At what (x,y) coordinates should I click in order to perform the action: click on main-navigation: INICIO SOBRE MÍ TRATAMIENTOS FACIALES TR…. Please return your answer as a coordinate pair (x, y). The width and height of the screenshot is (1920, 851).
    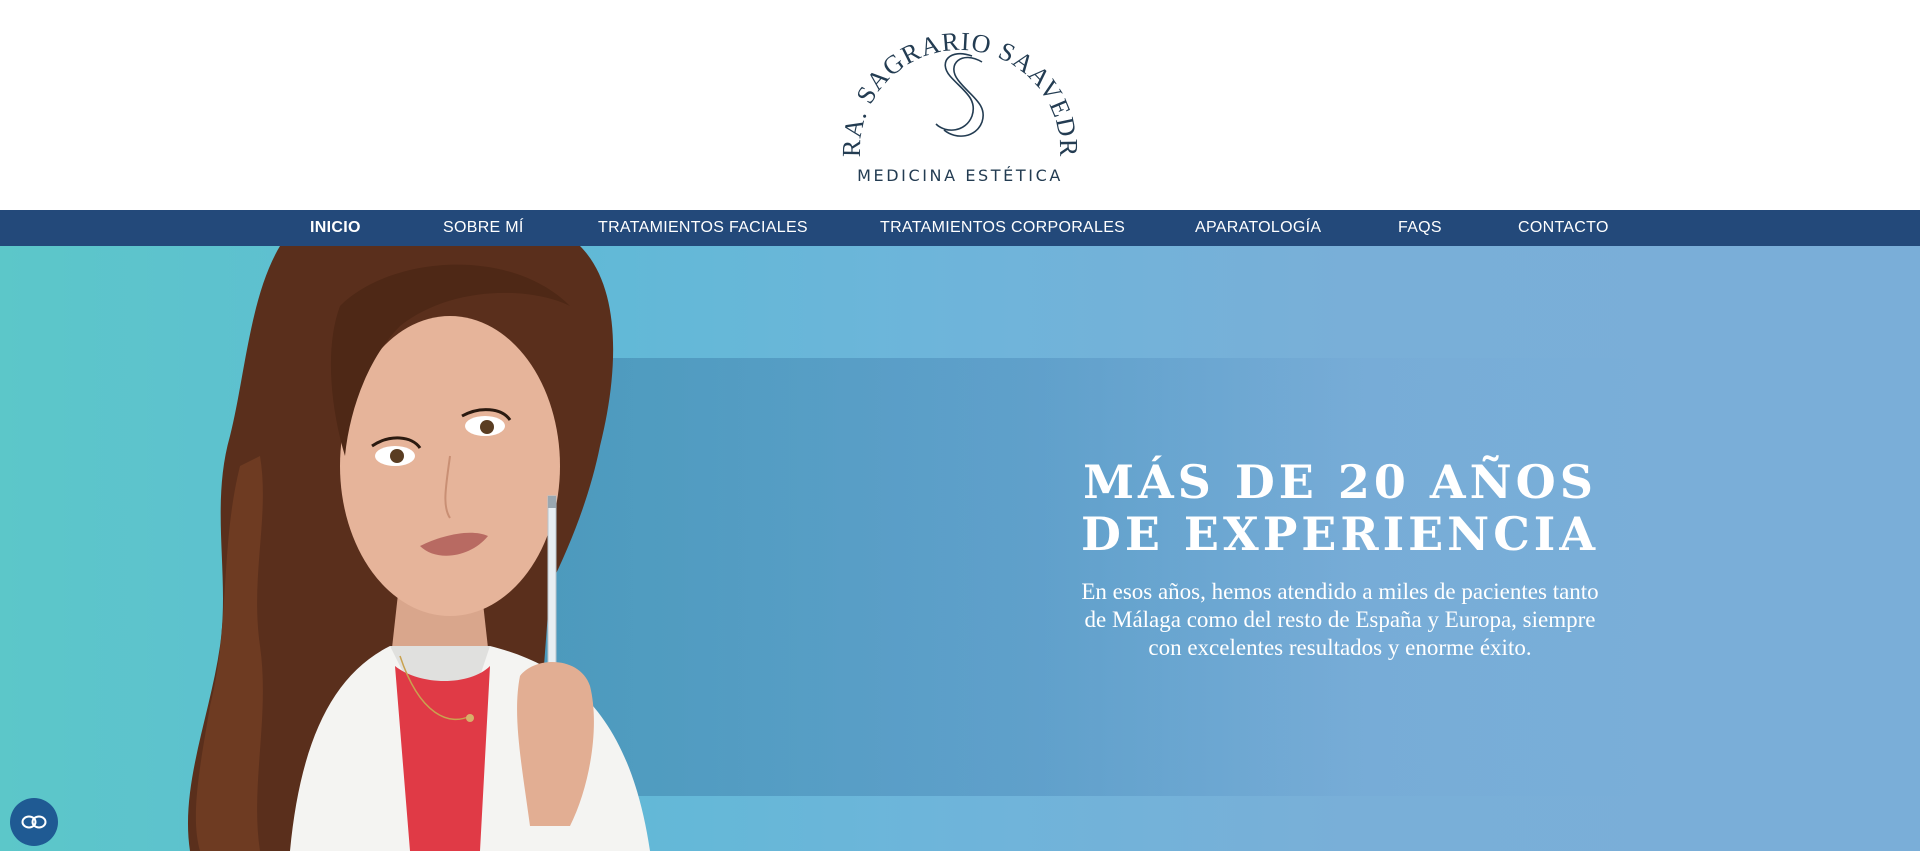
    Looking at the image, I should click on (960, 228).